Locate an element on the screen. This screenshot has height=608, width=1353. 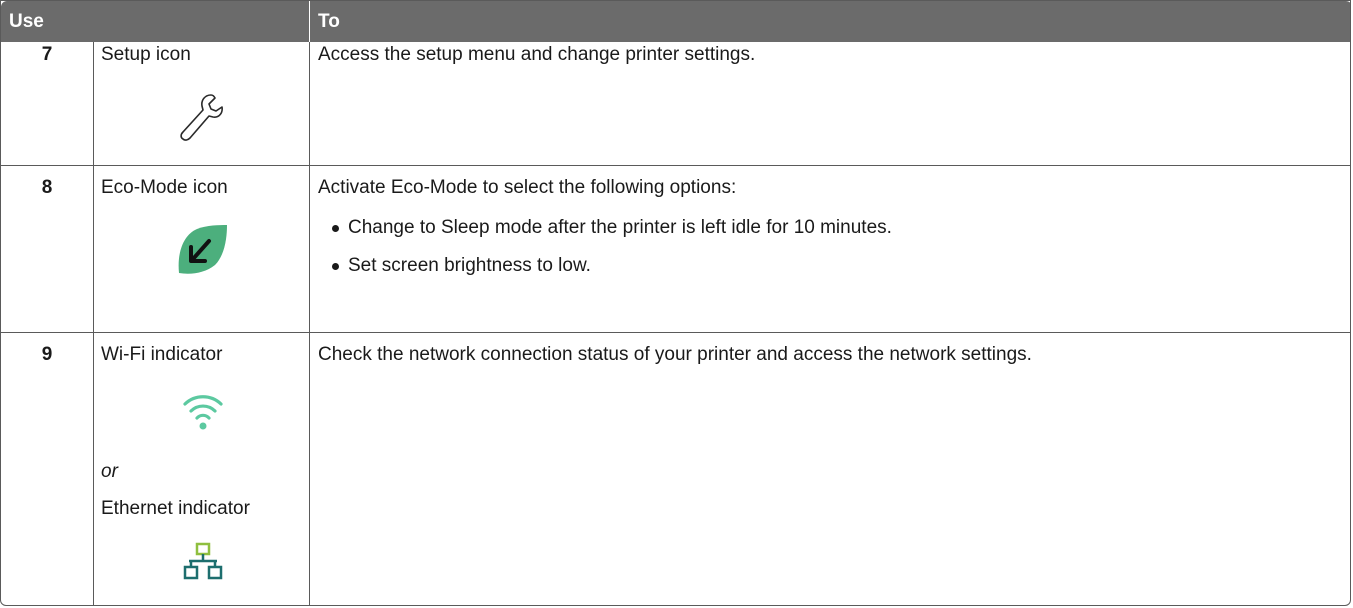
row-number: 8 is located at coordinates (47, 187).